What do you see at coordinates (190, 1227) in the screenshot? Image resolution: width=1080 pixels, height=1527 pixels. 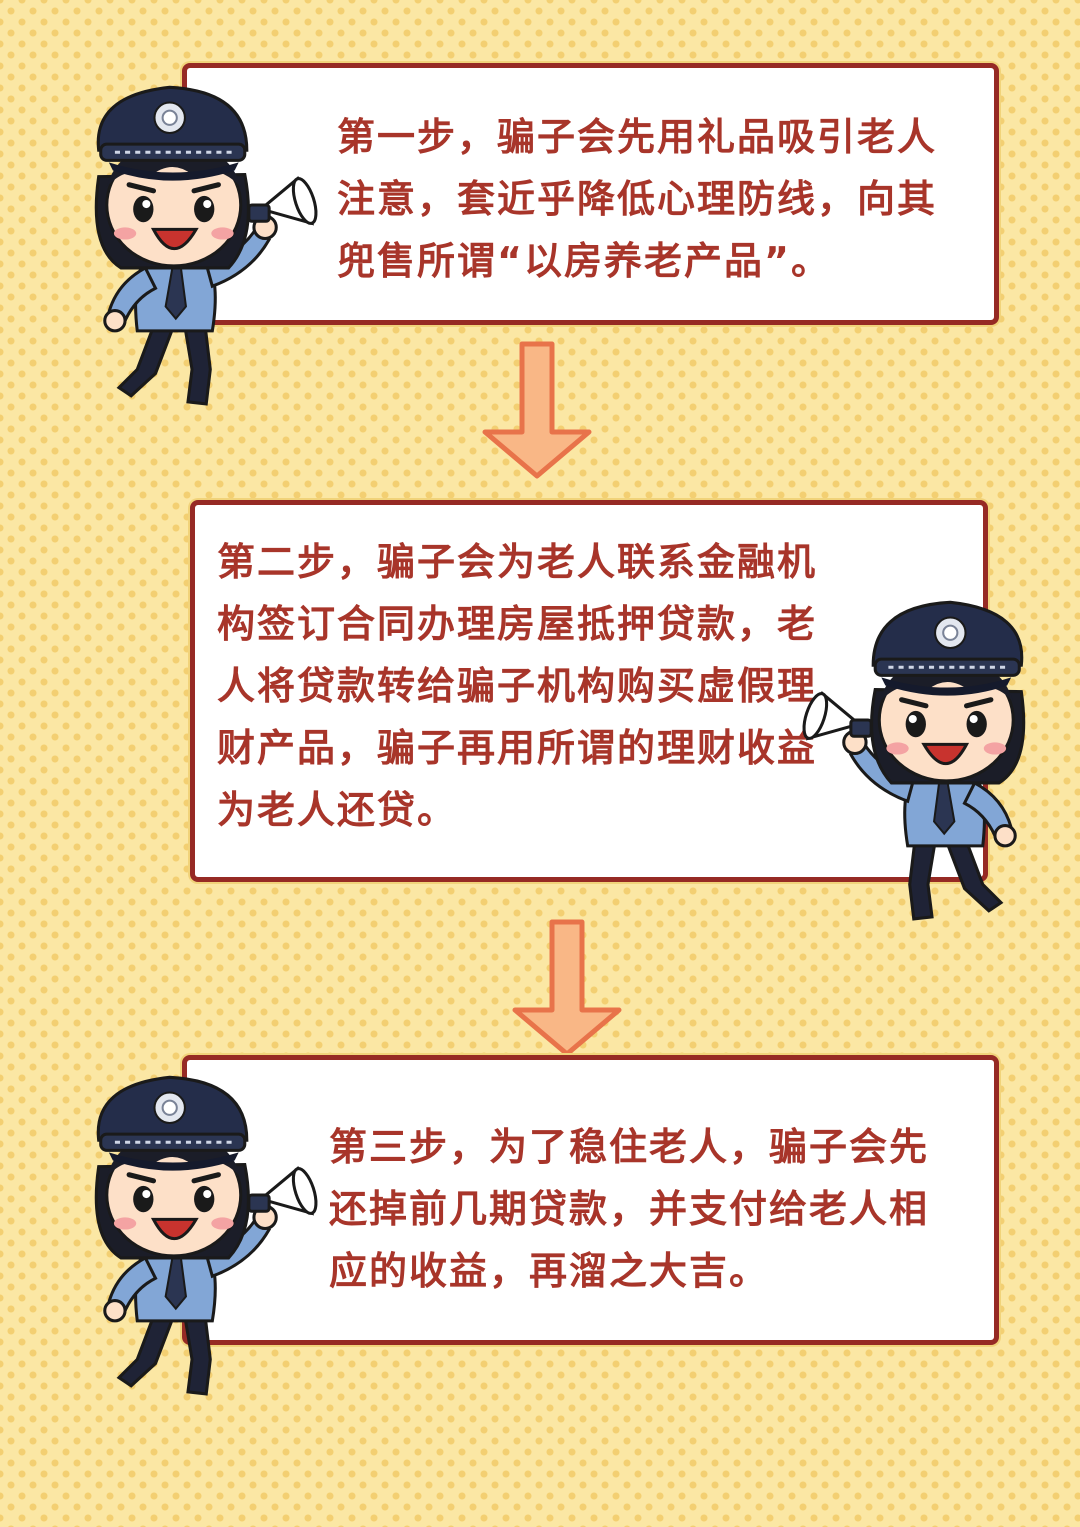 I see `police-officer-3-icon` at bounding box center [190, 1227].